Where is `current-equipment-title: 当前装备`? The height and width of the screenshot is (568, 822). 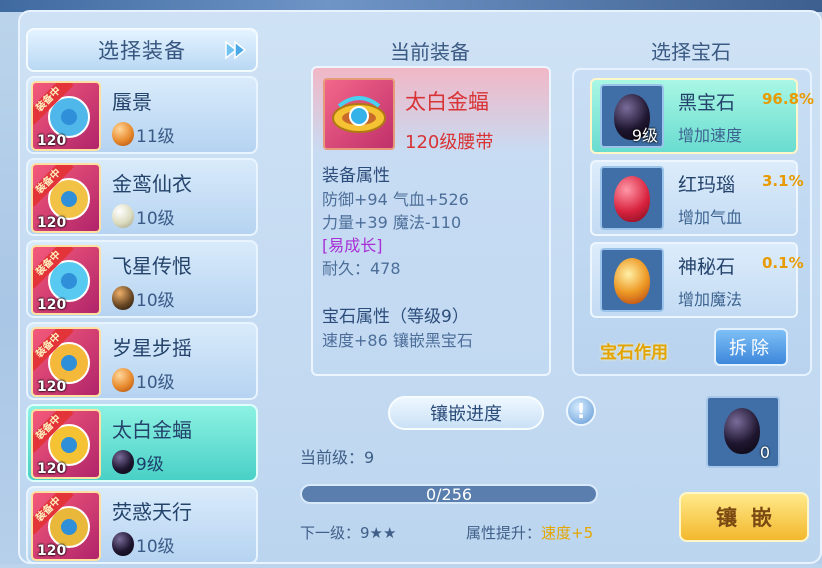
current-equipment-title: 当前装备 is located at coordinates (430, 52).